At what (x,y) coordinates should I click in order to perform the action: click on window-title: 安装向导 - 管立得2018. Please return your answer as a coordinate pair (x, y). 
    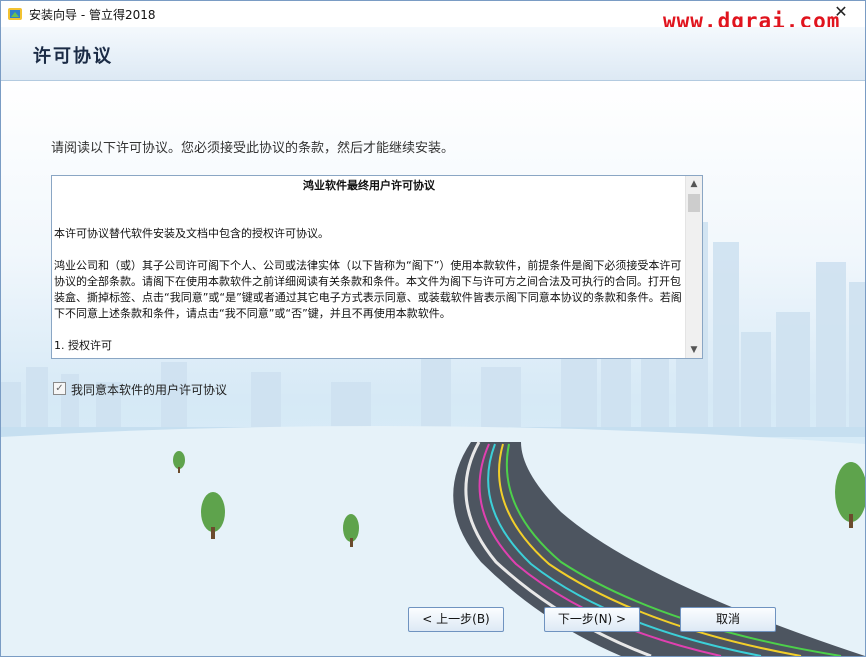
    Looking at the image, I should click on (92, 15).